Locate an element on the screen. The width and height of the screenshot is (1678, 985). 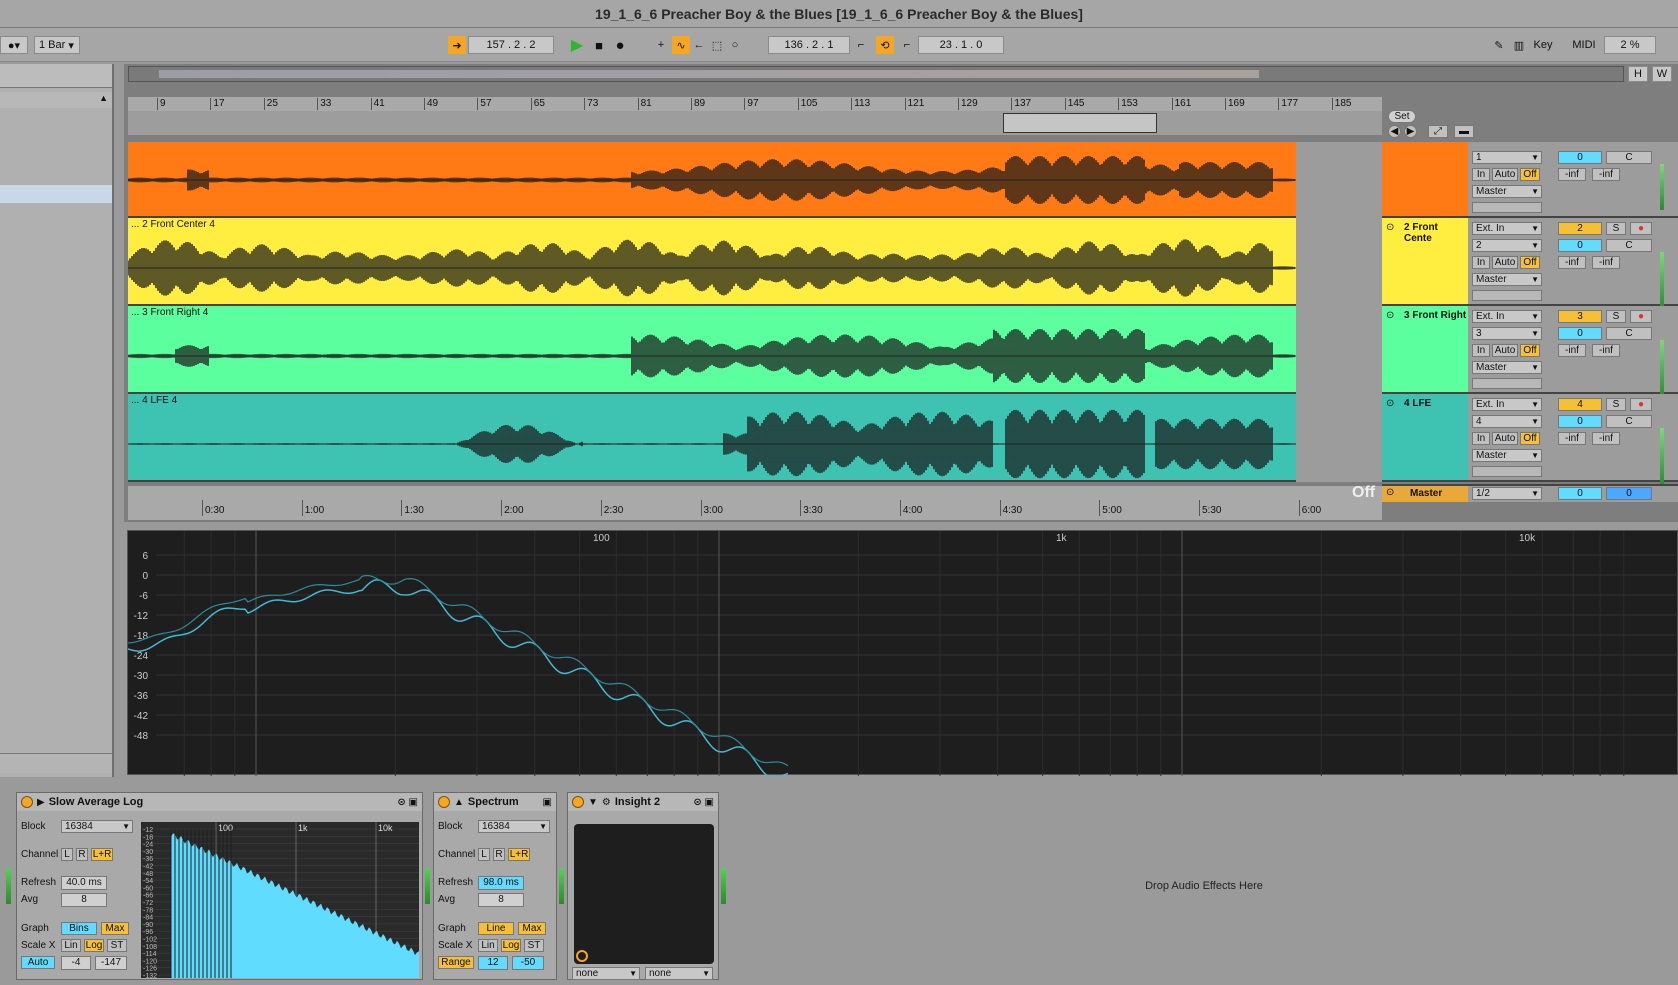
draw-mode-button: ✎ is located at coordinates (1499, 45).